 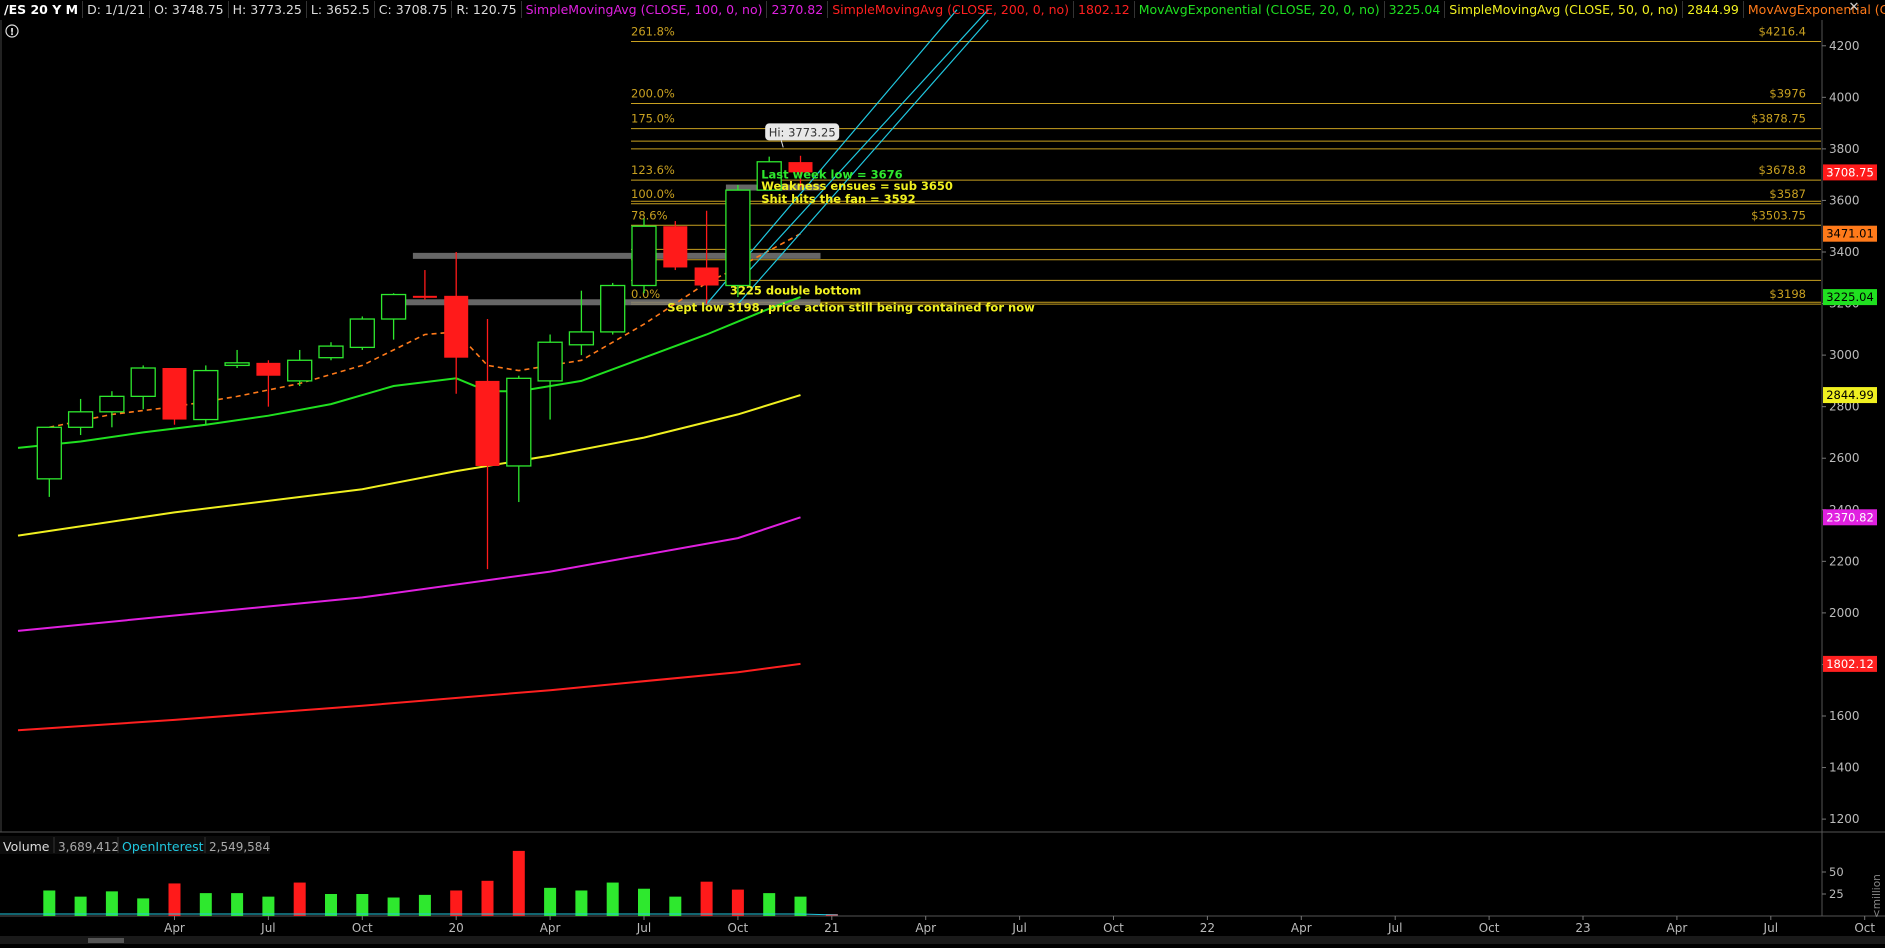 What do you see at coordinates (1844, 200) in the screenshot?
I see `price-tick-label: 3600` at bounding box center [1844, 200].